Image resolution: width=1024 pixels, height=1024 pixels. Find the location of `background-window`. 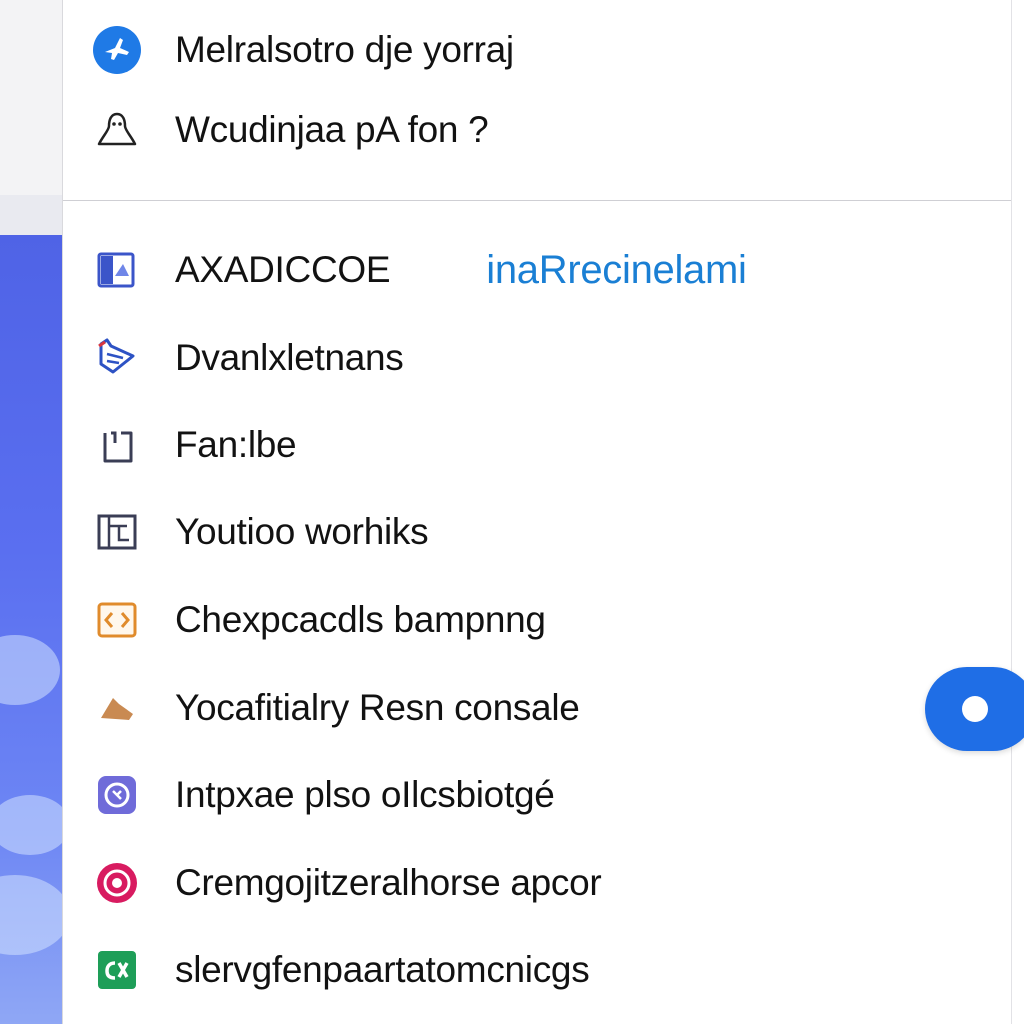

background-window is located at coordinates (31, 97).